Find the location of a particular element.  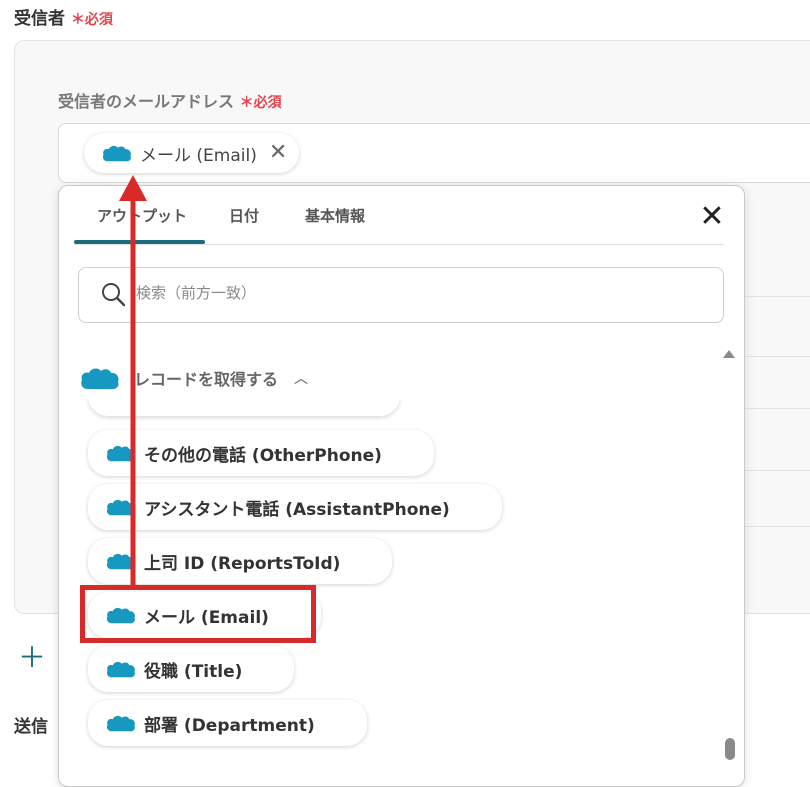

scrollbar is located at coordinates (729, 559).